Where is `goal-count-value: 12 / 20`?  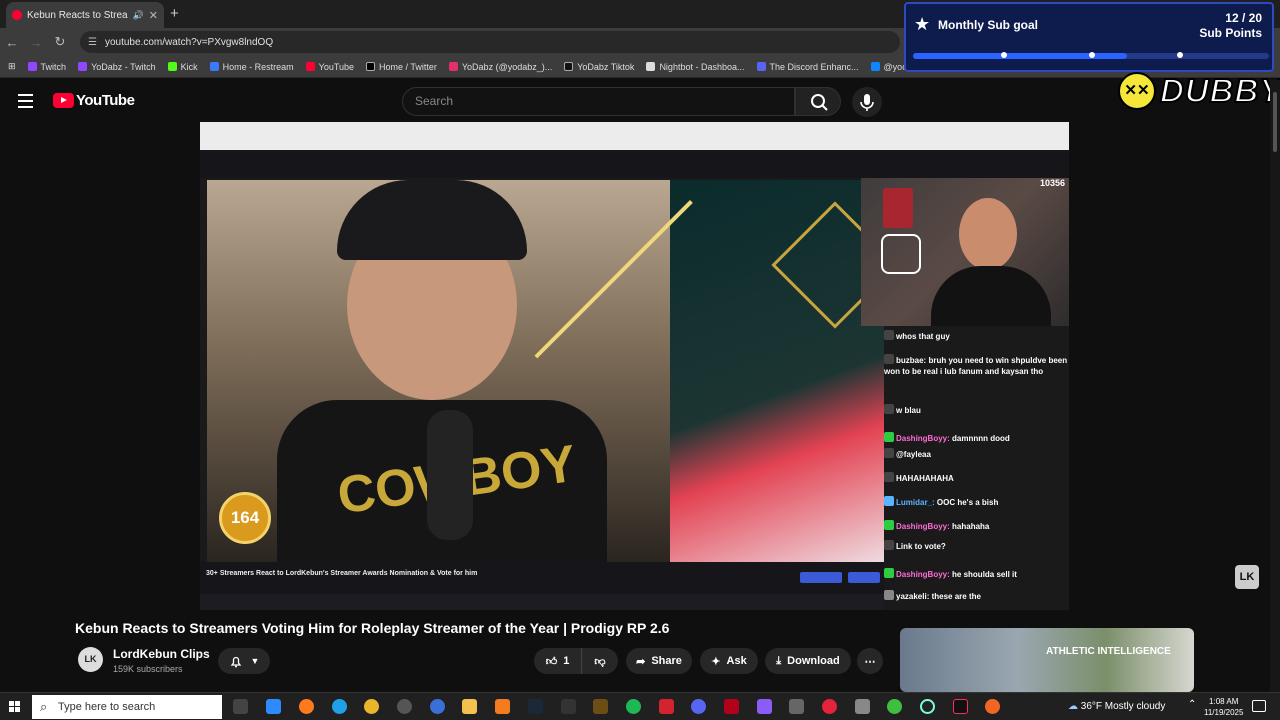 goal-count-value: 12 / 20 is located at coordinates (1243, 18).